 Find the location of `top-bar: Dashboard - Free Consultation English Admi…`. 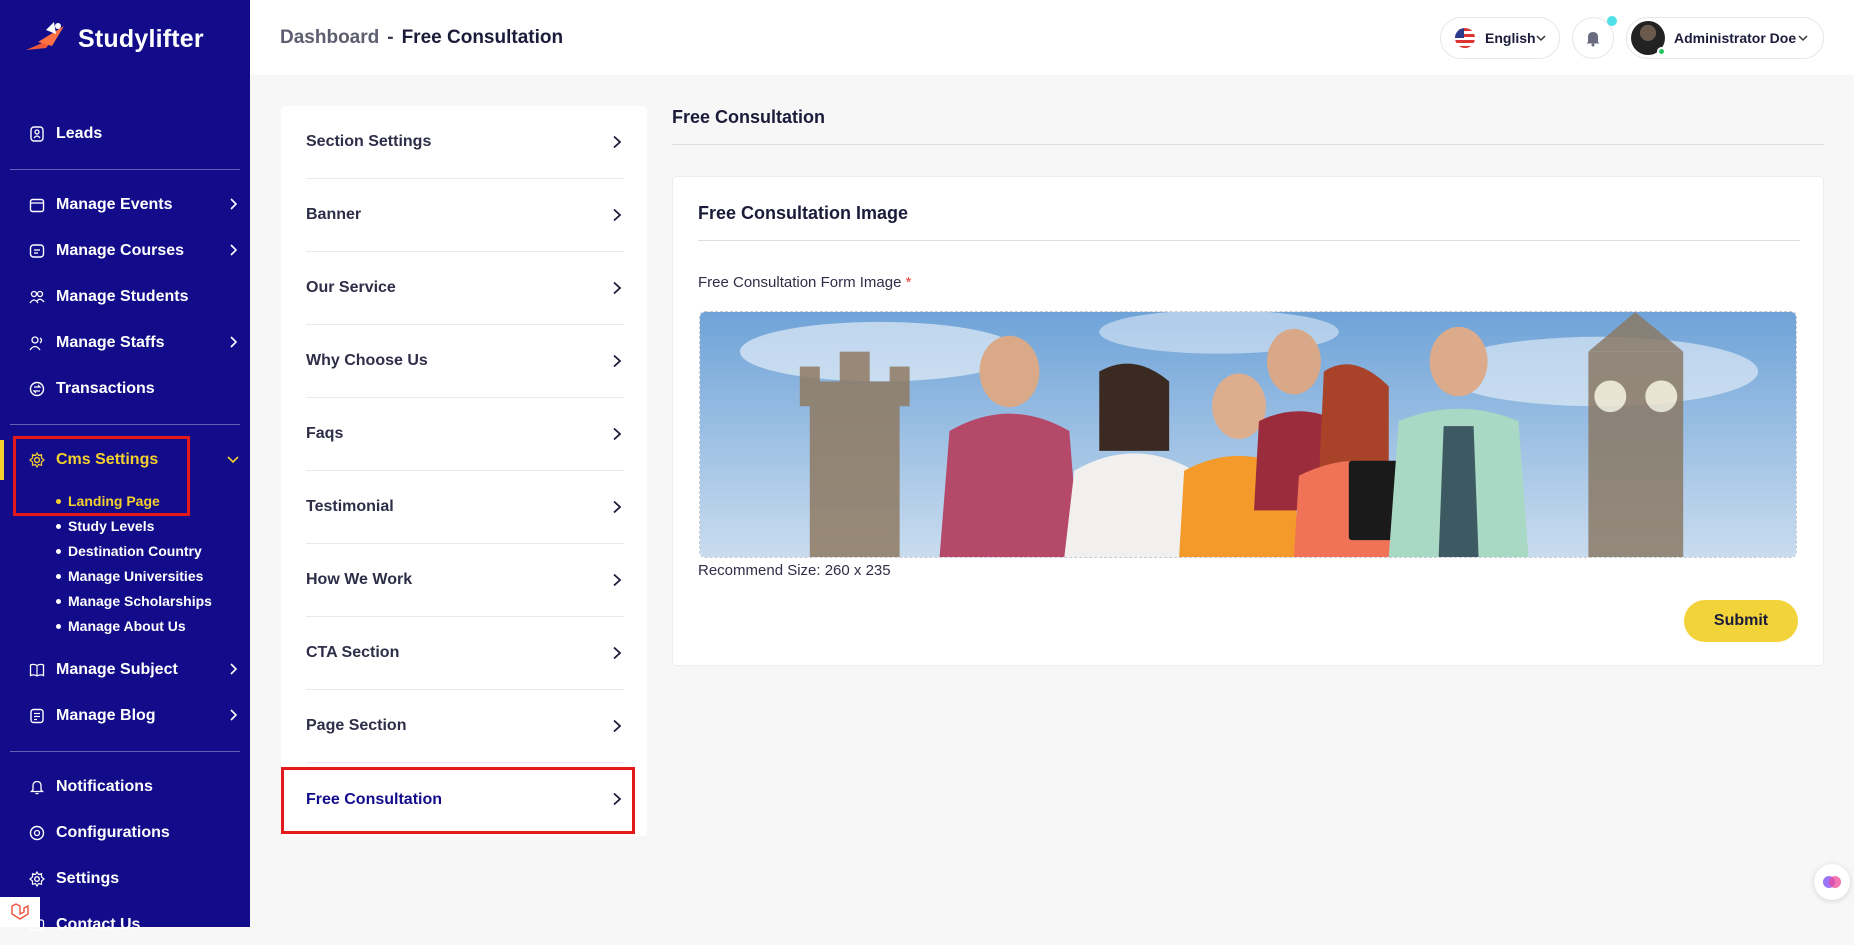

top-bar: Dashboard - Free Consultation English Admi… is located at coordinates (1052, 37).